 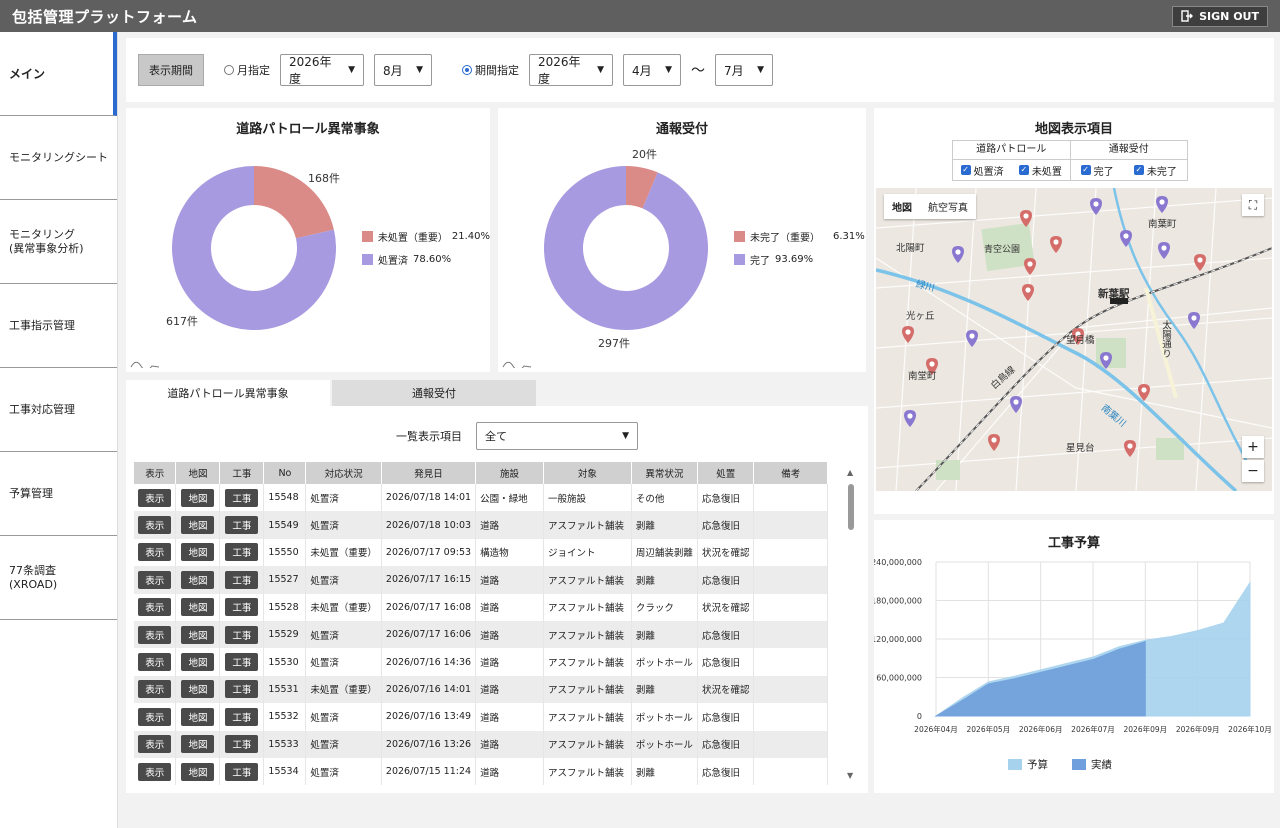 What do you see at coordinates (1040, 170) in the screenshot?
I see `checkbox-untreated: ✓ 未処置` at bounding box center [1040, 170].